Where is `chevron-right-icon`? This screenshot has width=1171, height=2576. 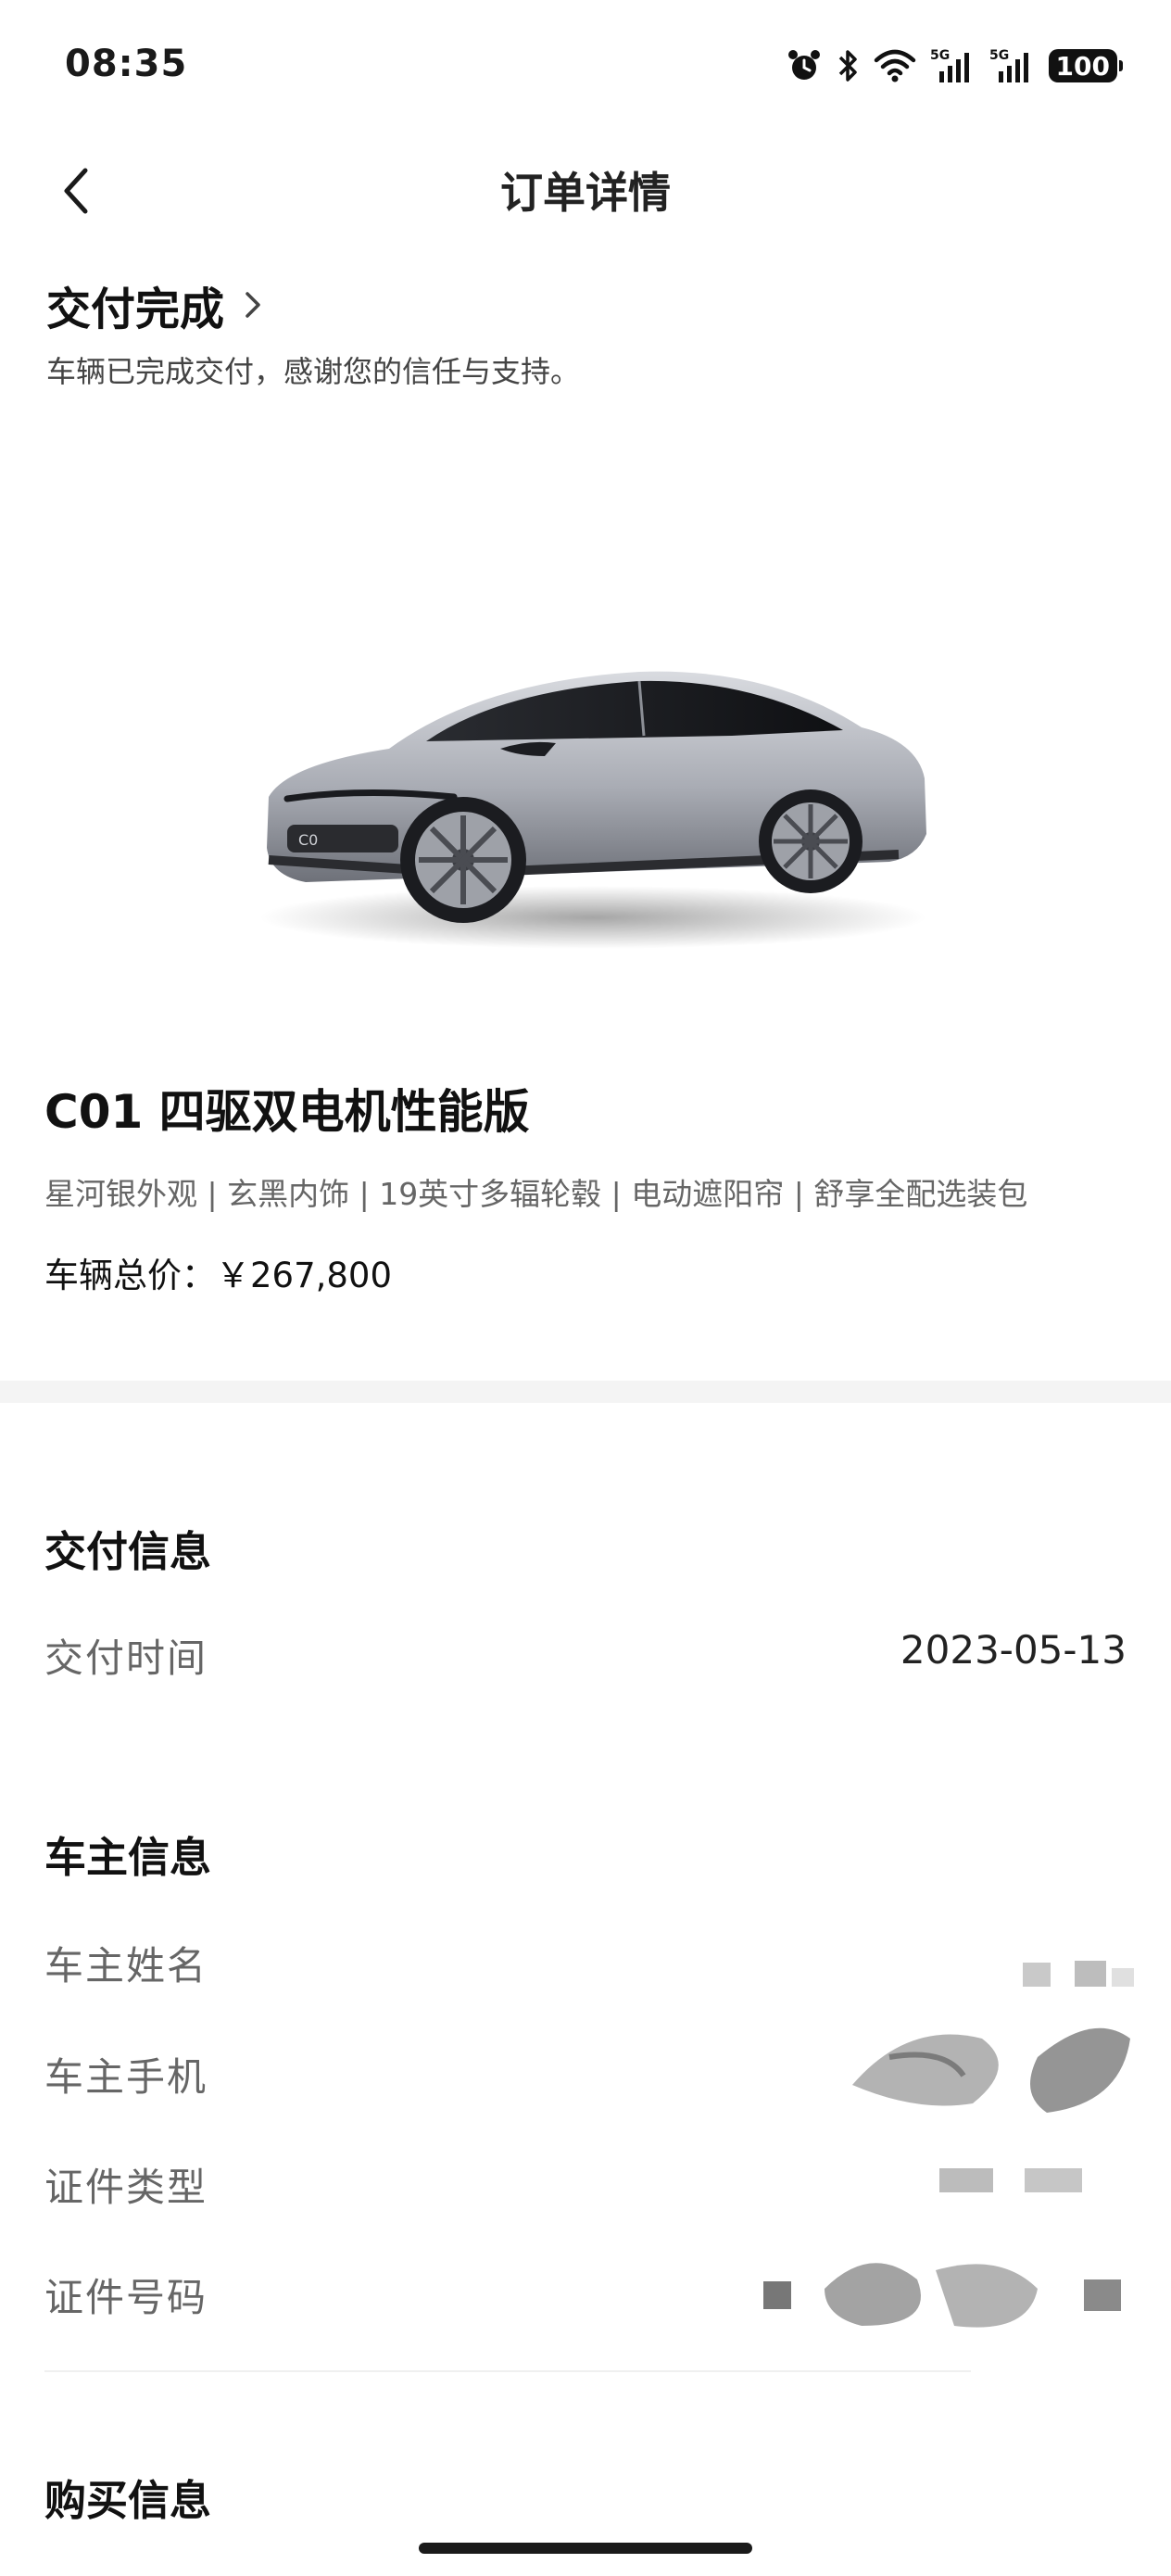
chevron-right-icon is located at coordinates (253, 305).